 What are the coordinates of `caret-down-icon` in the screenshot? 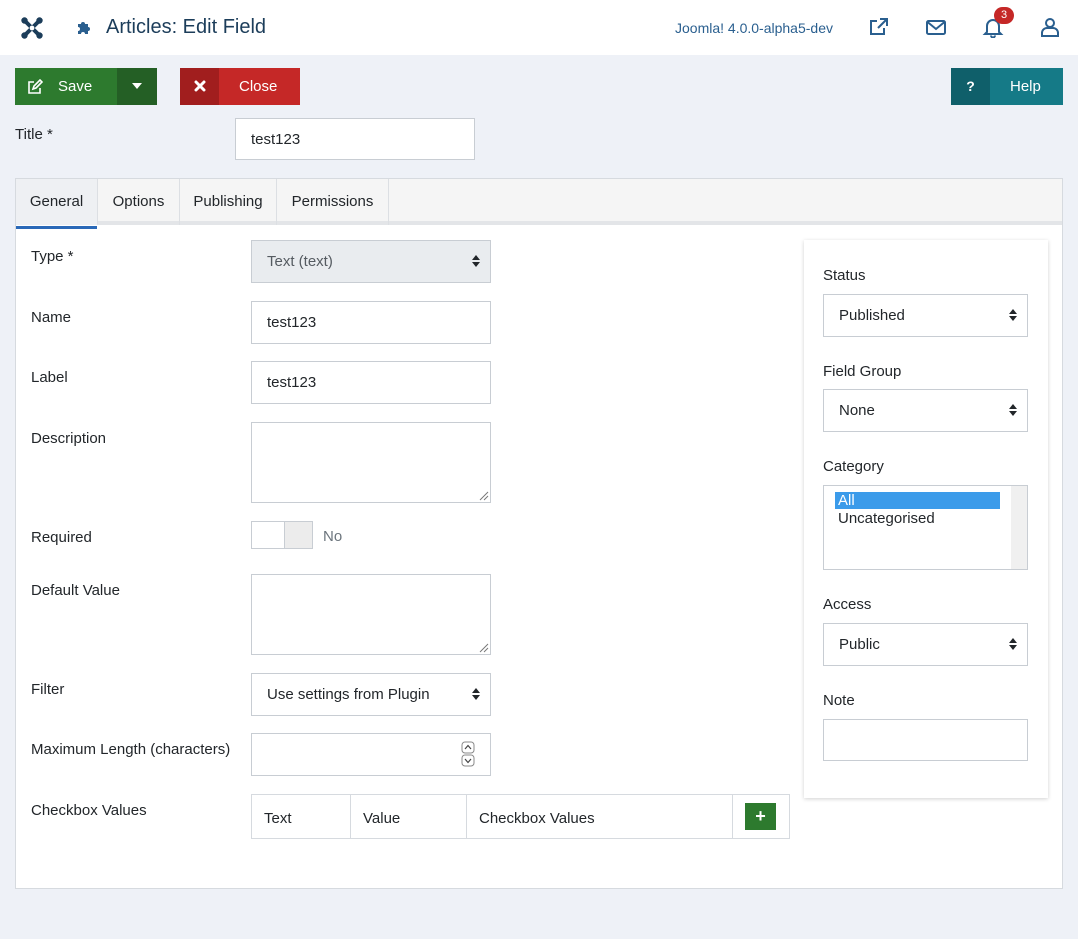 It's located at (137, 86).